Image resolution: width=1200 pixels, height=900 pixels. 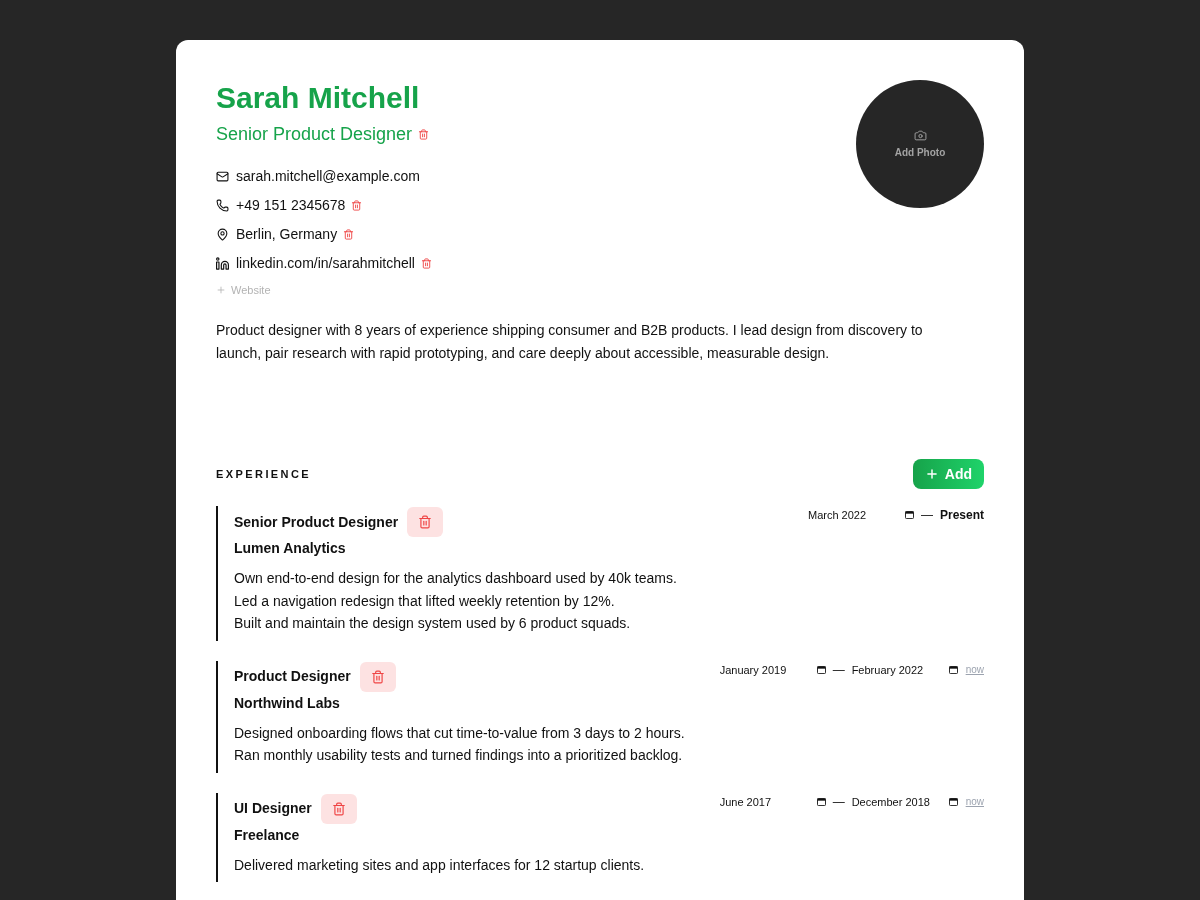 I want to click on date-field: February 2022, so click(x=904, y=669).